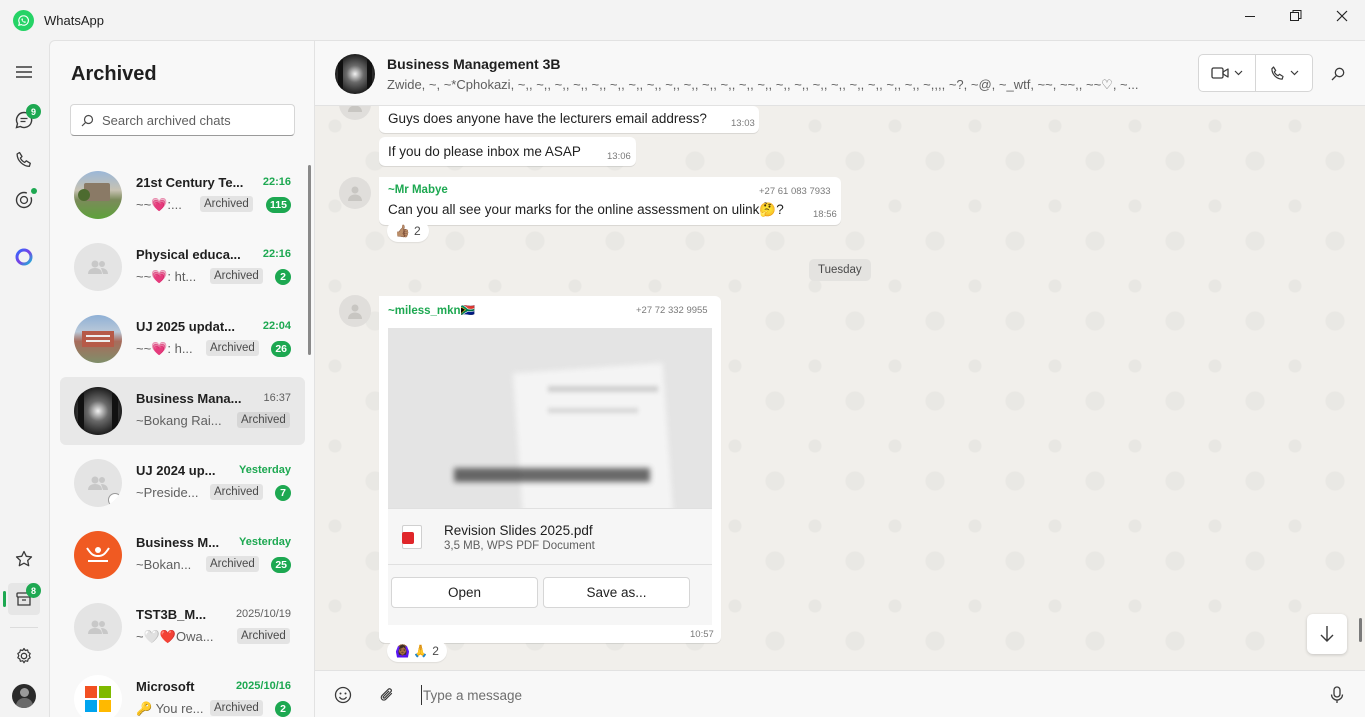 The image size is (1365, 717). I want to click on star-icon, so click(24, 558).